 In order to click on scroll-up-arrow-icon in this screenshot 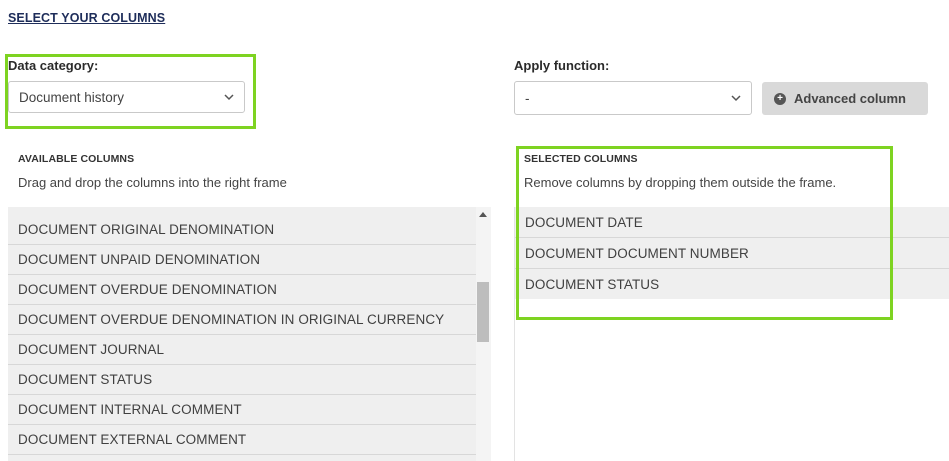, I will do `click(483, 214)`.